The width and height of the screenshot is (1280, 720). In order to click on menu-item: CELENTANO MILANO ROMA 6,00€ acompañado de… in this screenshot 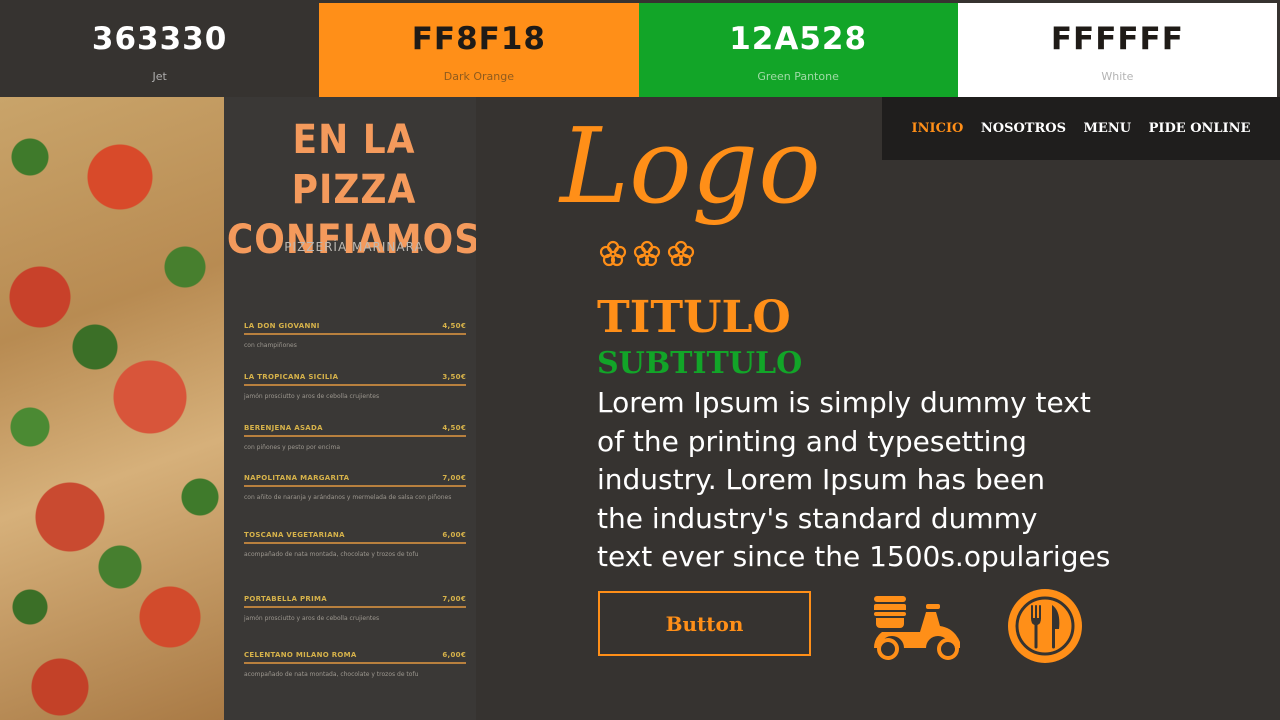, I will do `click(355, 676)`.